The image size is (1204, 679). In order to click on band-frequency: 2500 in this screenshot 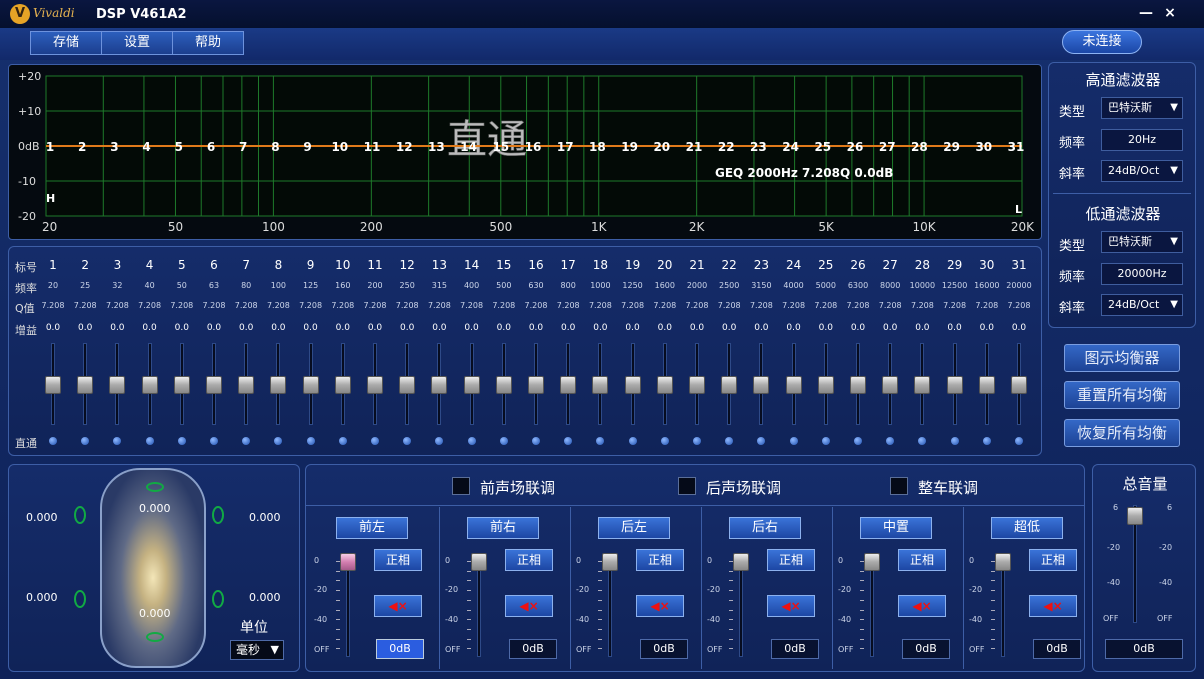, I will do `click(729, 285)`.